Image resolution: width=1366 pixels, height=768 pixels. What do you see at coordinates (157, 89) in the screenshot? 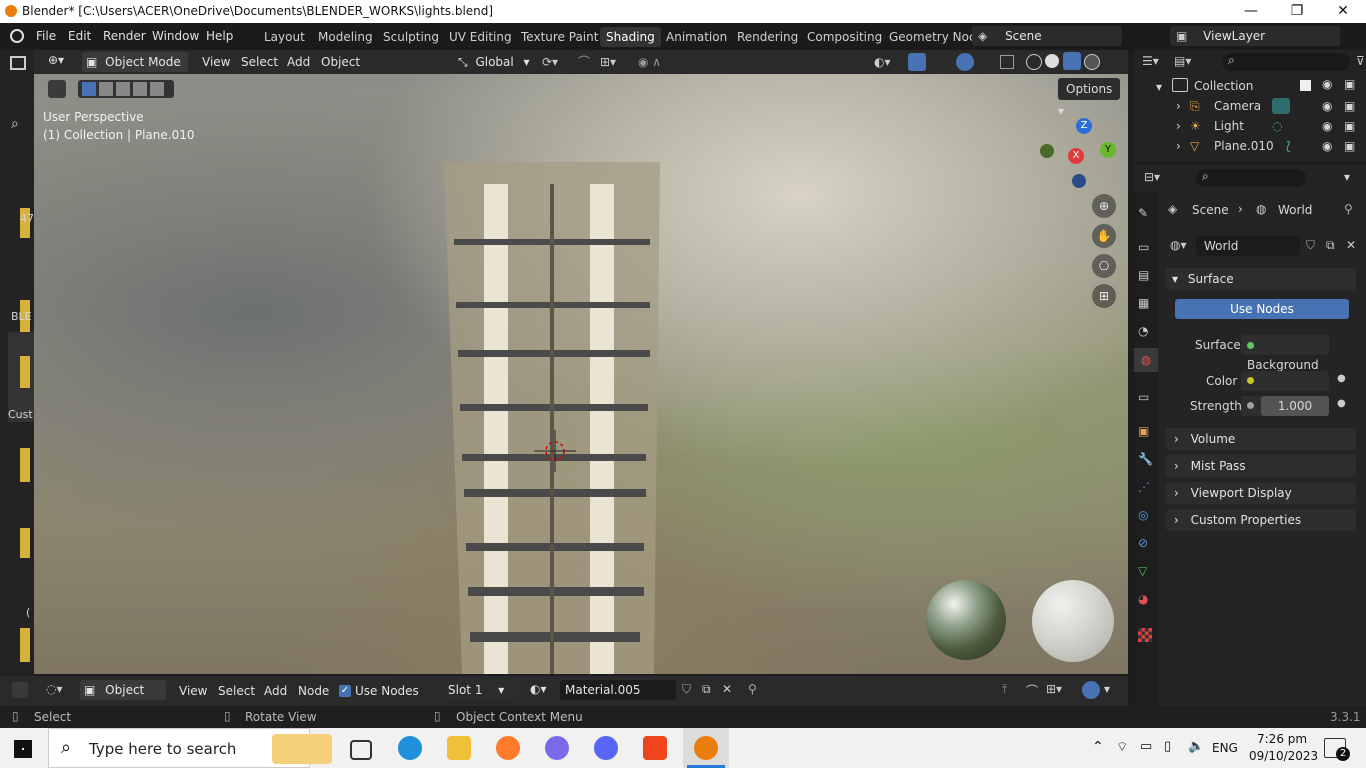
I see `select-intersect-icon` at bounding box center [157, 89].